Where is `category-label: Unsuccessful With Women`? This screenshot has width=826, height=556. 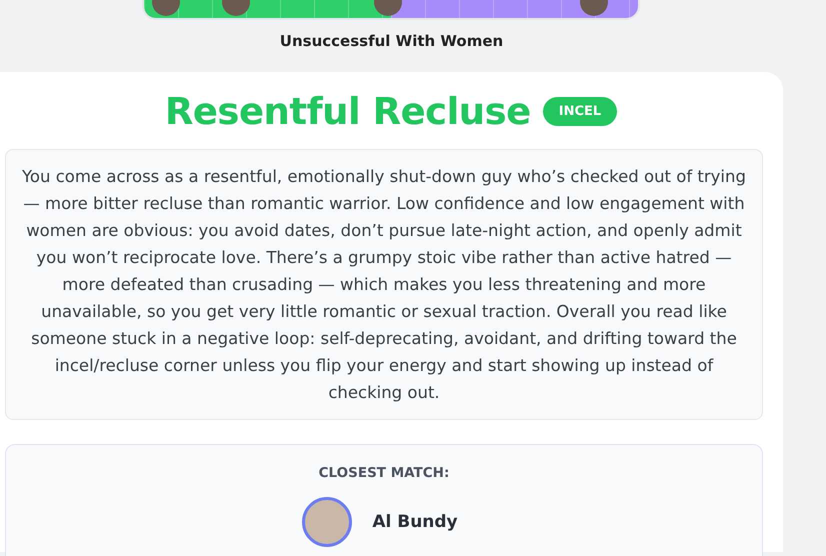
category-label: Unsuccessful With Women is located at coordinates (392, 41).